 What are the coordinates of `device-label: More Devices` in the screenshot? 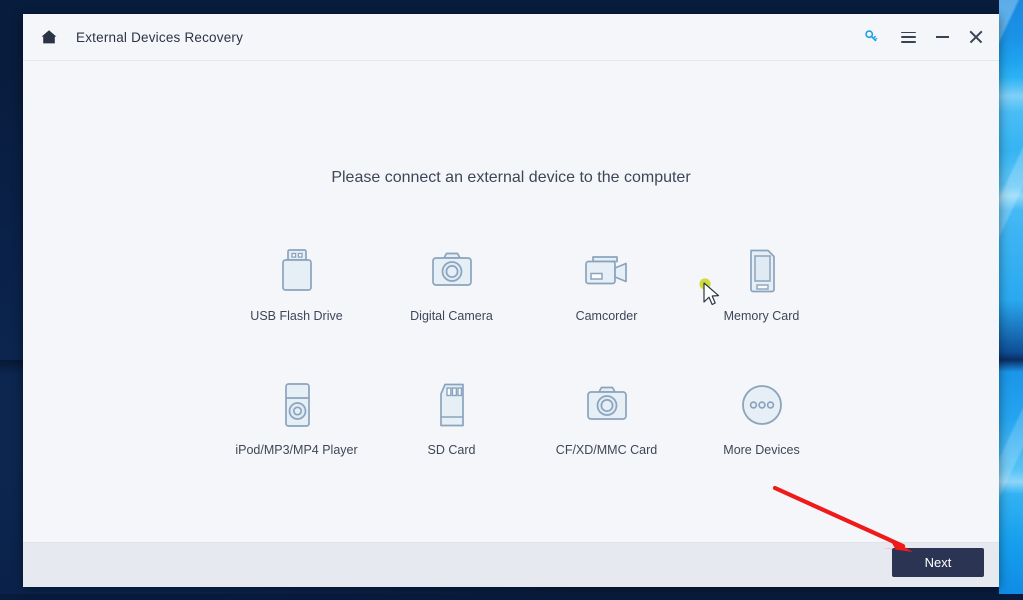 It's located at (761, 450).